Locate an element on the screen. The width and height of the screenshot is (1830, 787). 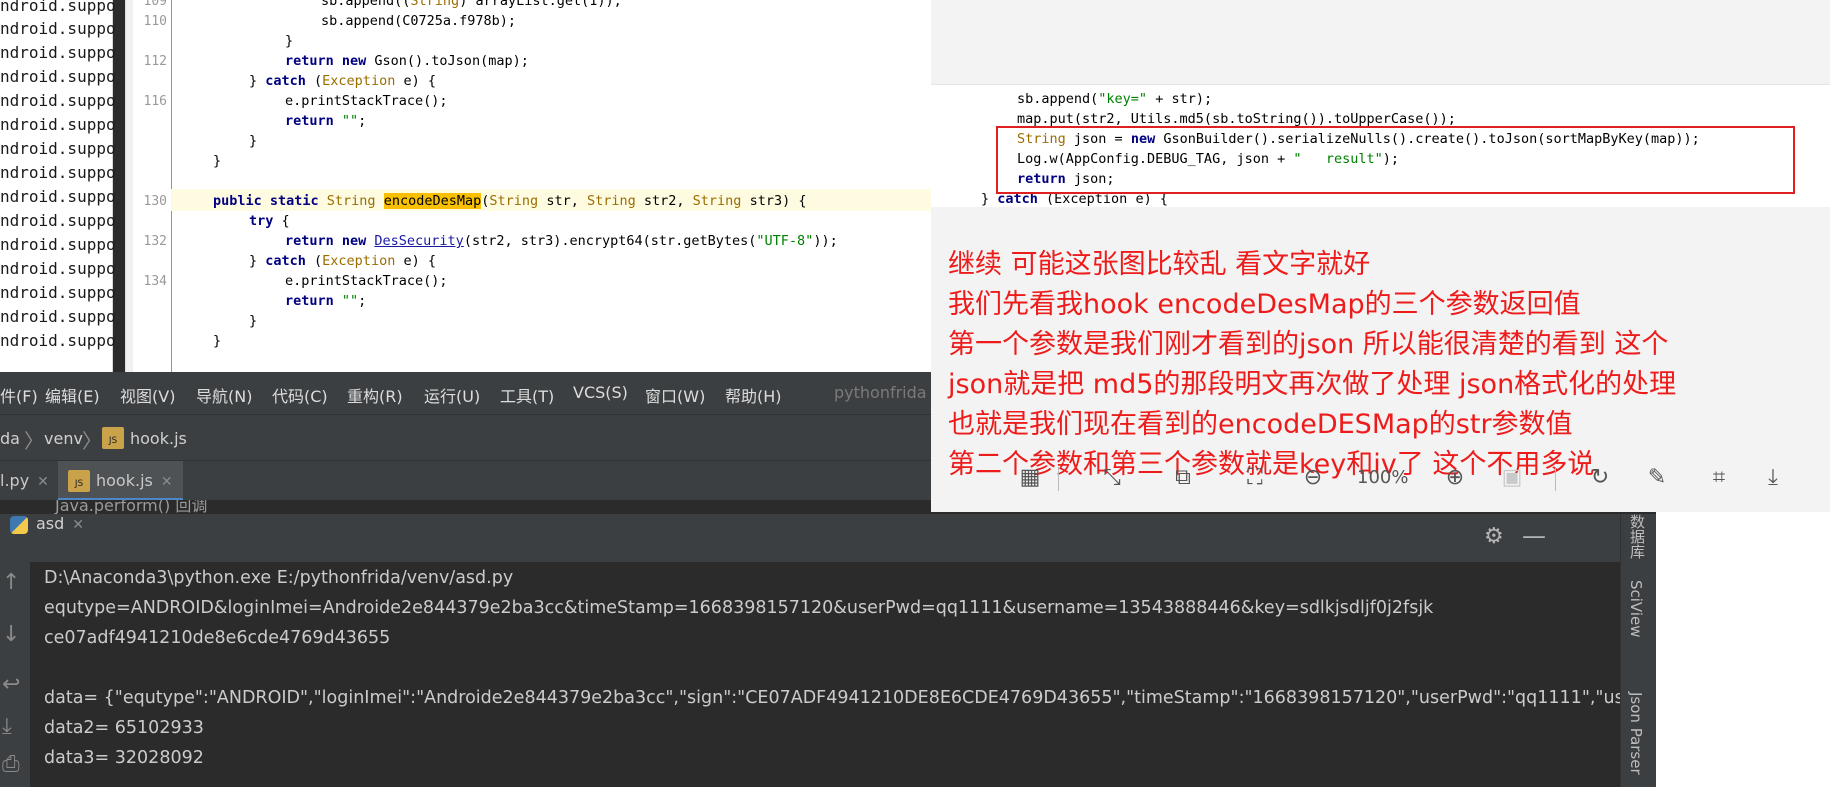
annotation-line: json就是把 md5的那段明文再次做了处理 json格式化的处理 is located at coordinates (1312, 384).